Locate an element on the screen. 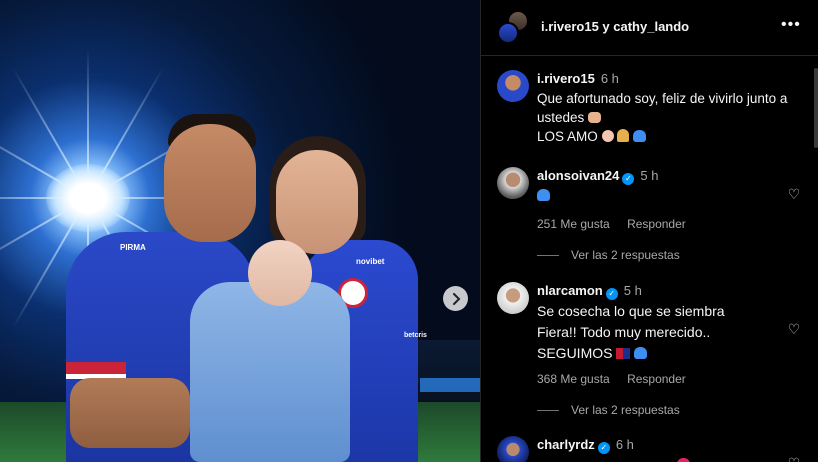 The height and width of the screenshot is (462, 818). sponsor-betcris: betcris is located at coordinates (415, 335).